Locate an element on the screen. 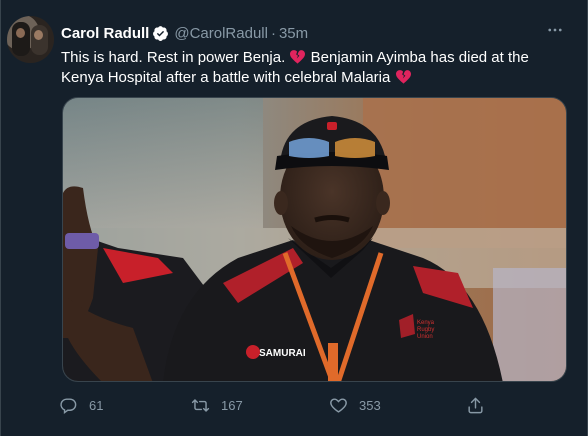  tweet-timestamp: 35m is located at coordinates (293, 33).